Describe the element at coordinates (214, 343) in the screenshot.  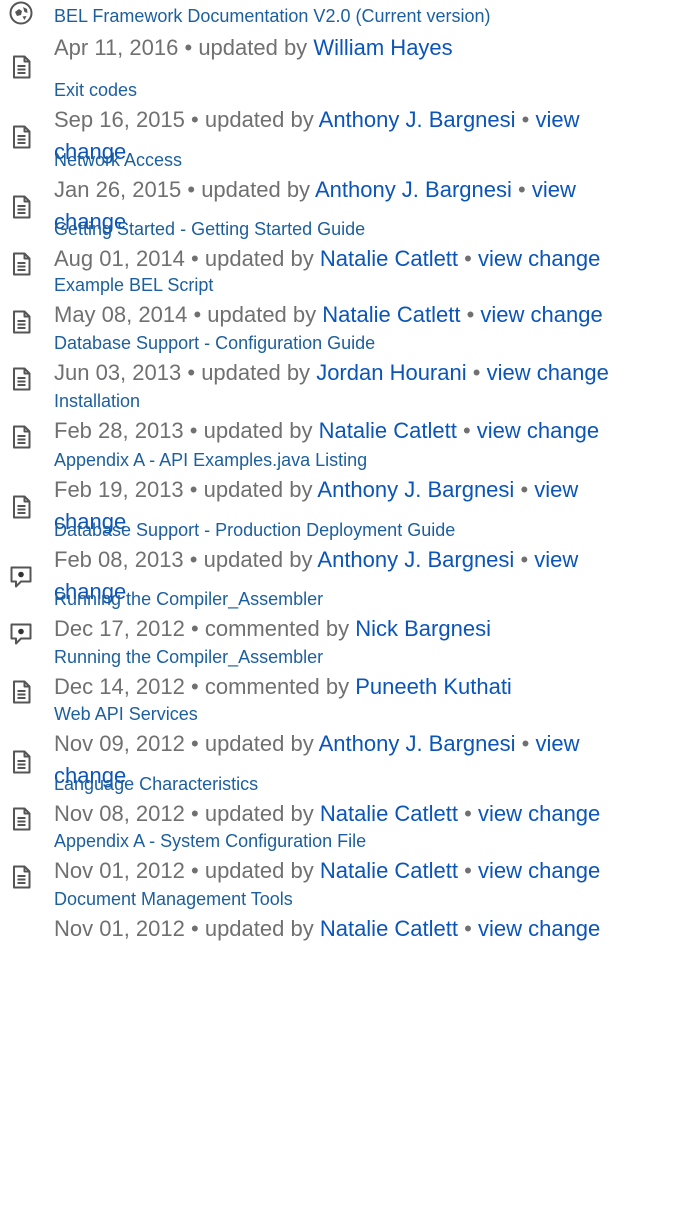
I see `activity-title-link: Database Support - Configuration Guide` at that location.